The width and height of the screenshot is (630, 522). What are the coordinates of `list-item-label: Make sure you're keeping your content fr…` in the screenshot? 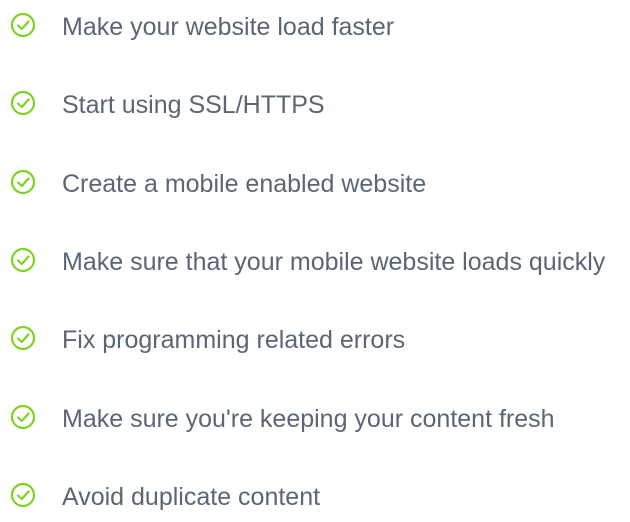 It's located at (308, 419).